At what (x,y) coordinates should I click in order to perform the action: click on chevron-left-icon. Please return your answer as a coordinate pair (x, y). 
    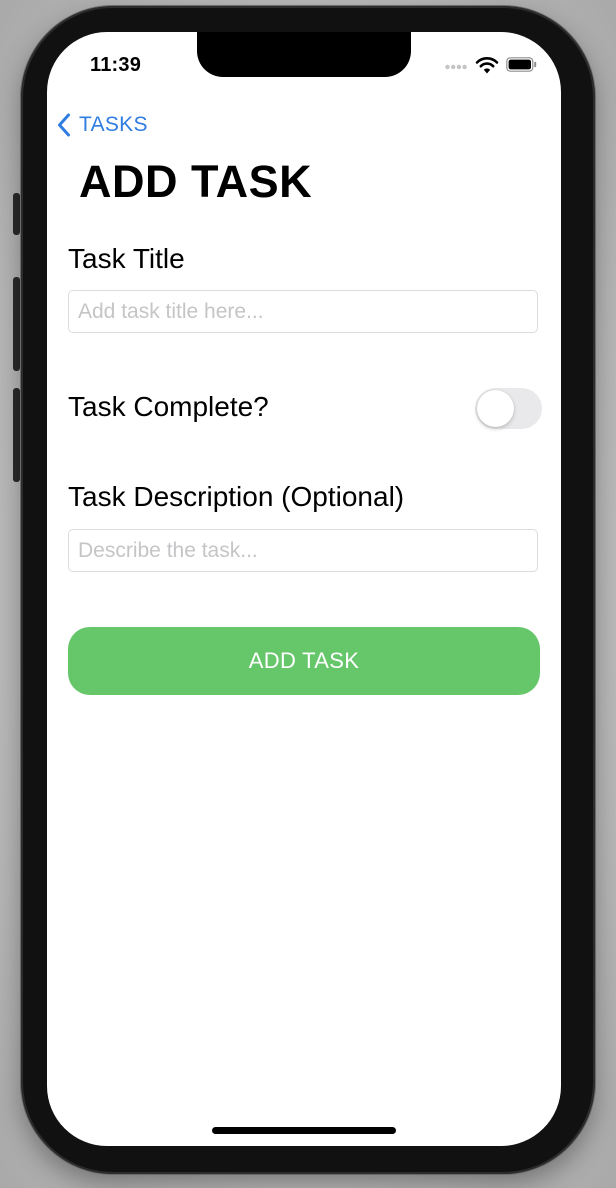
    Looking at the image, I should click on (64, 125).